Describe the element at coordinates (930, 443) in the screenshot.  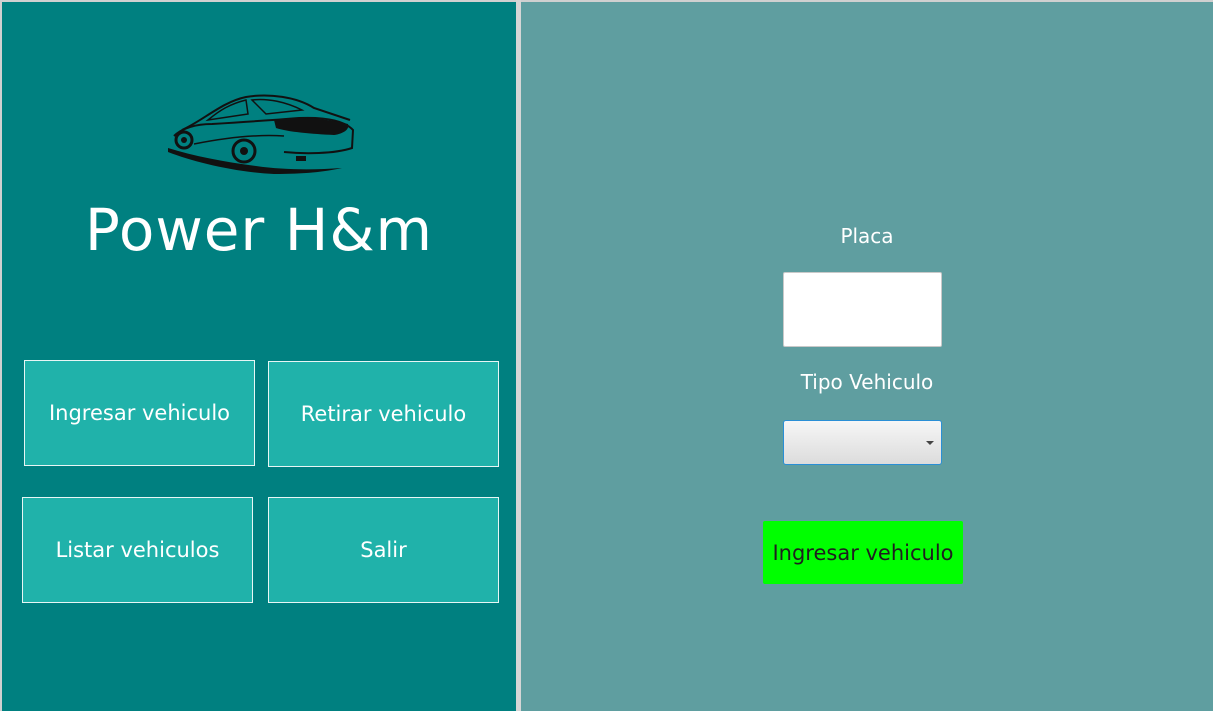
I see `chevron-down-icon` at that location.